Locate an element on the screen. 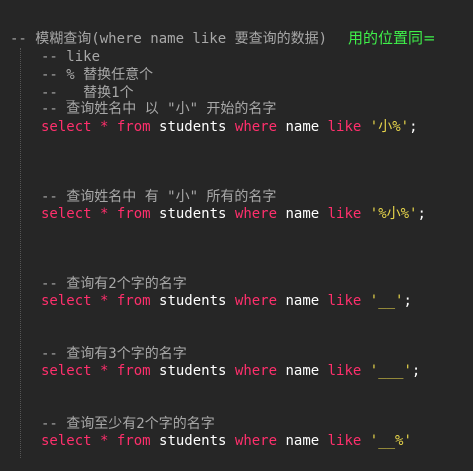 This screenshot has width=473, height=471. annotation-note: 用的位置同= is located at coordinates (392, 38).